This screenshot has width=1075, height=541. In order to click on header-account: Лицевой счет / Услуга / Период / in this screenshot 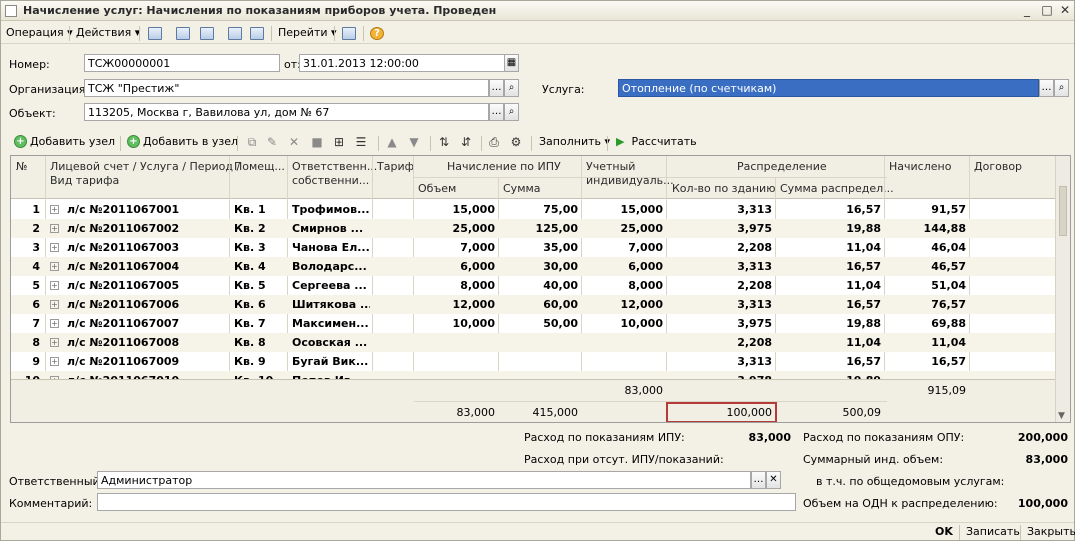, I will do `click(145, 166)`.